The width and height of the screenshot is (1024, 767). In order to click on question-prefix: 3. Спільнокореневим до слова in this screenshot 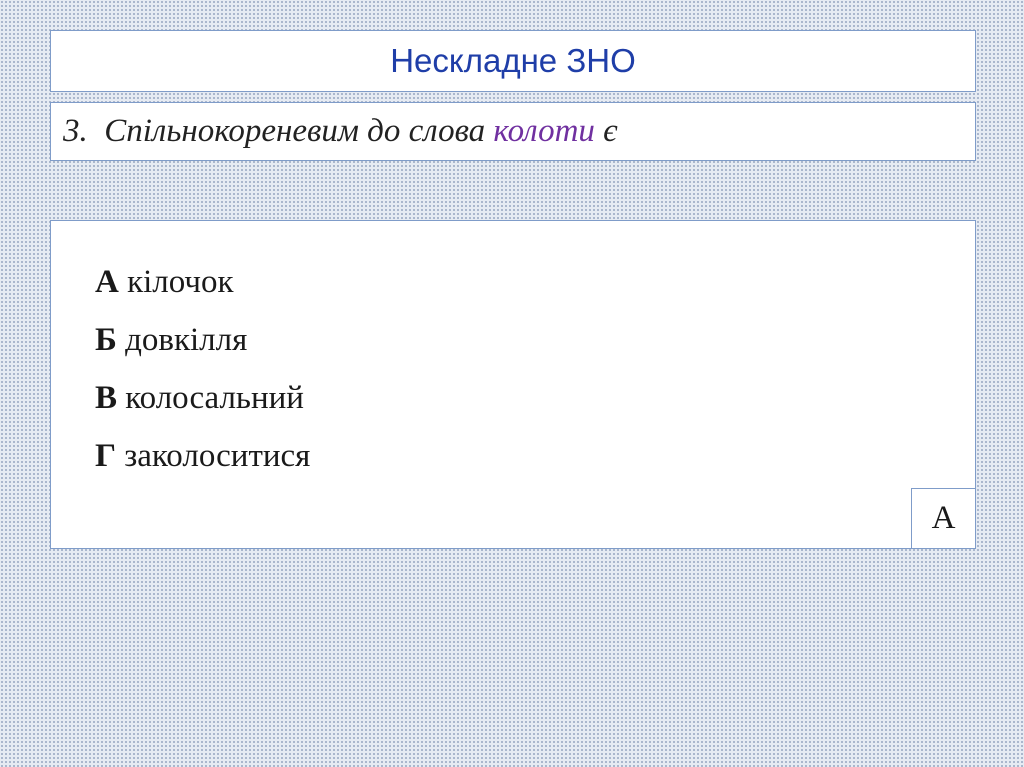, I will do `click(278, 131)`.